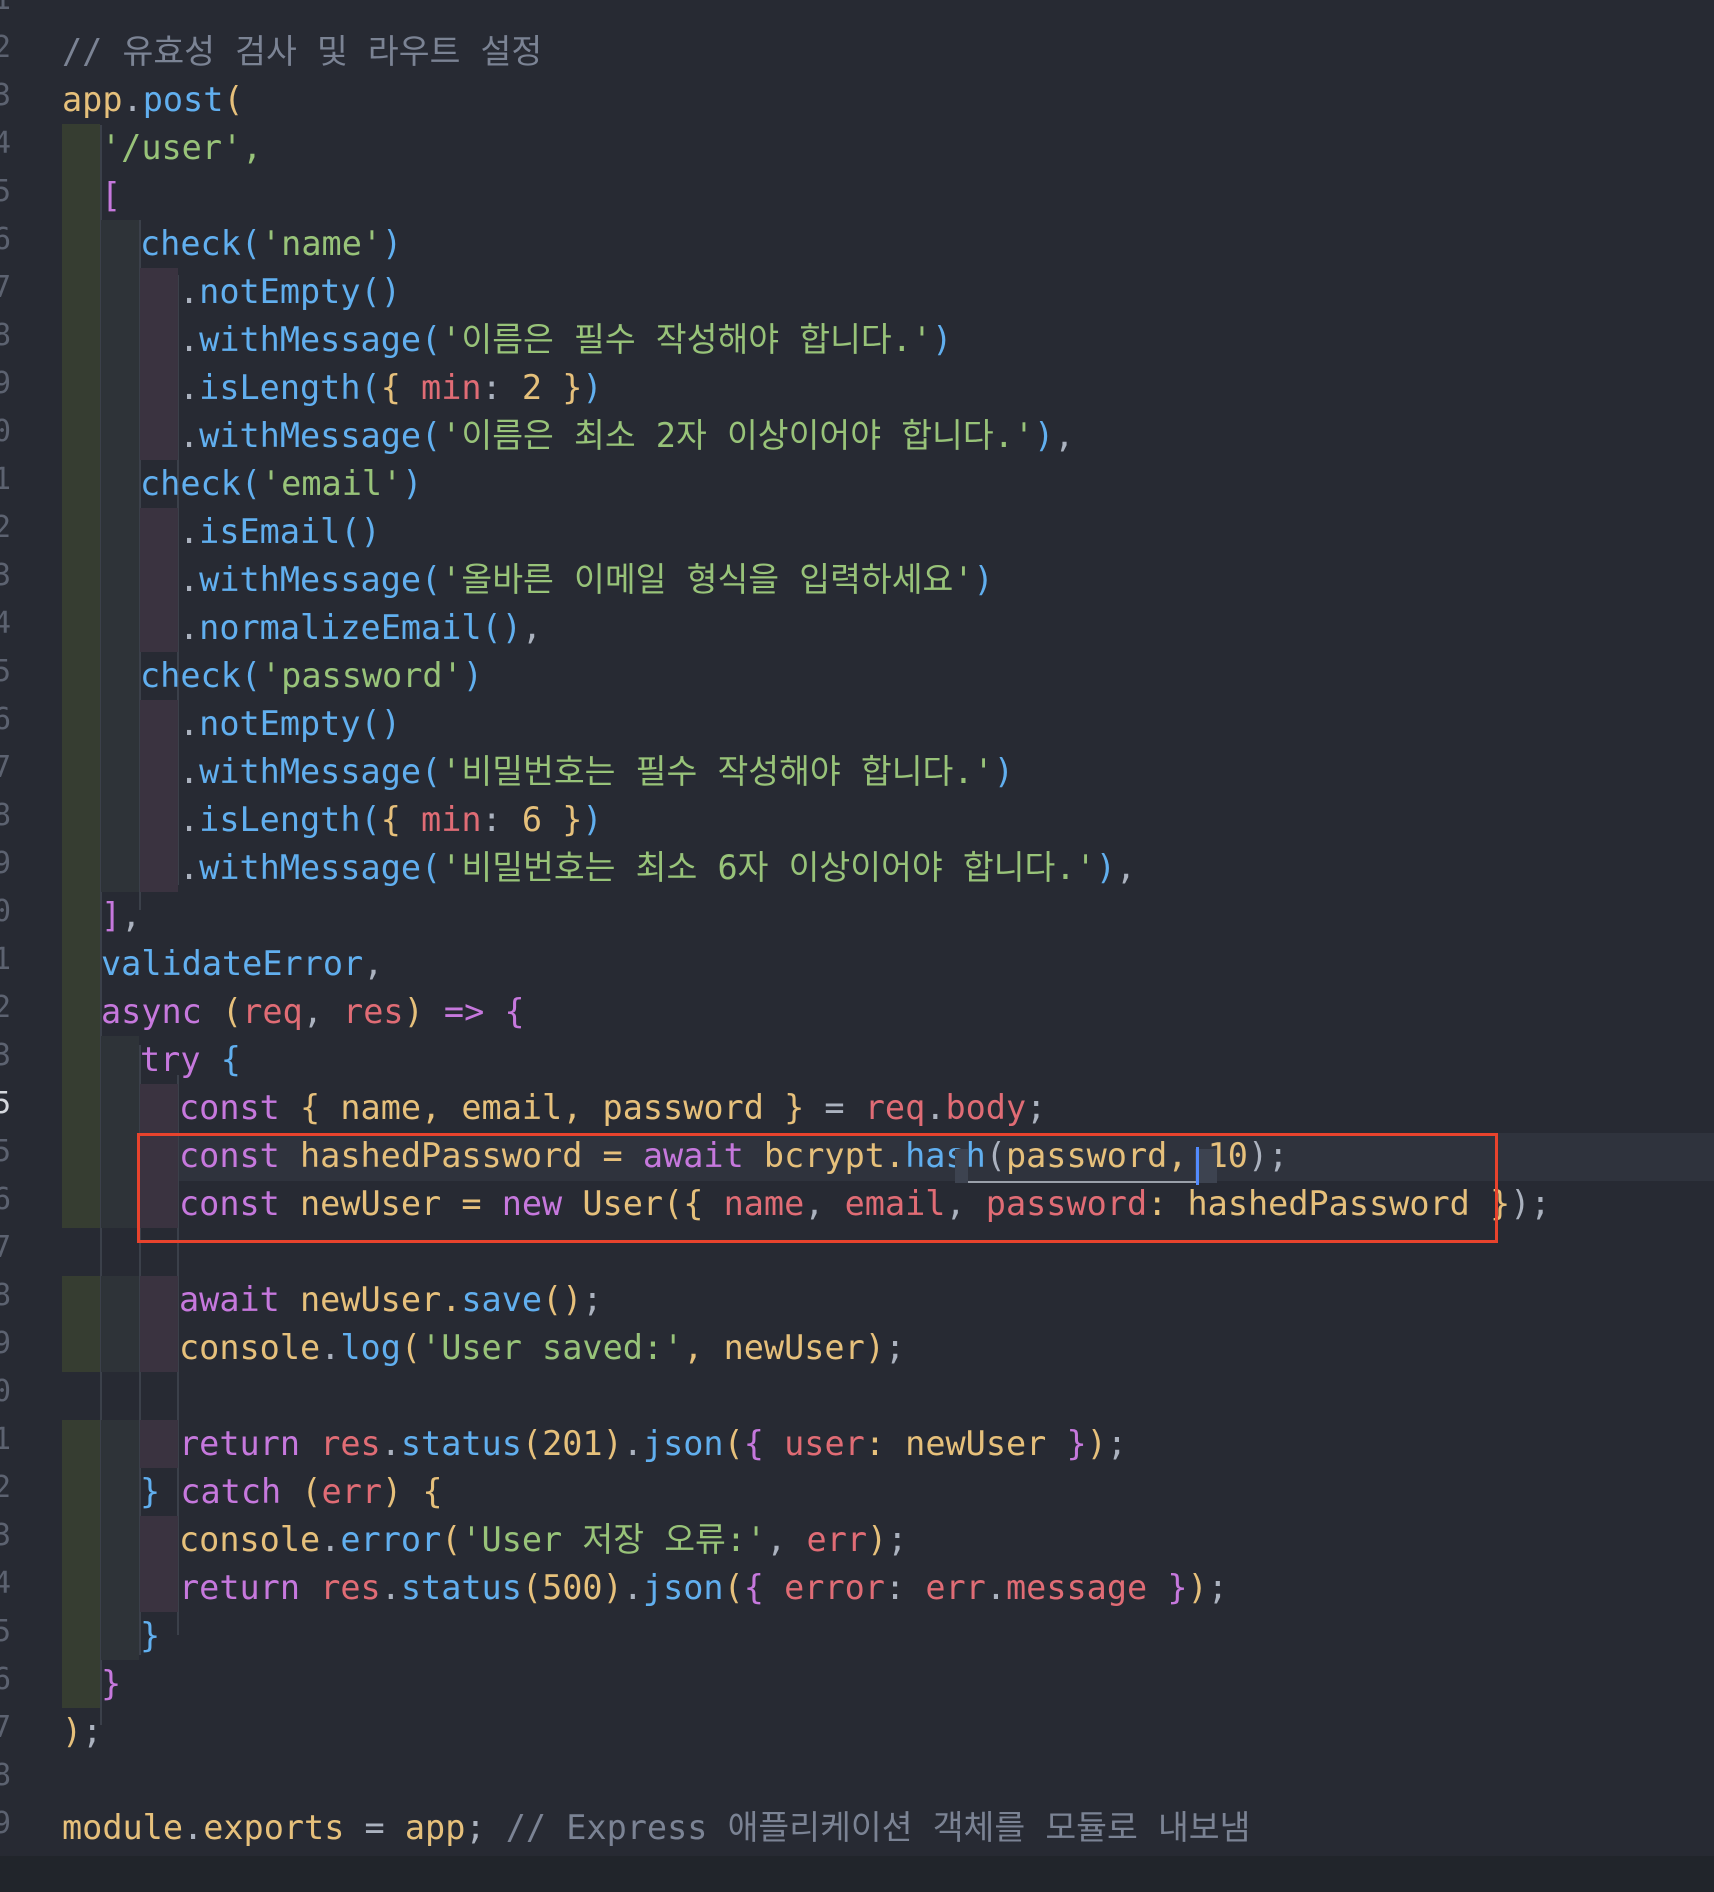 This screenshot has width=1714, height=1892. I want to click on code-line: console.log('User saved:', newUser);, so click(483, 1348).